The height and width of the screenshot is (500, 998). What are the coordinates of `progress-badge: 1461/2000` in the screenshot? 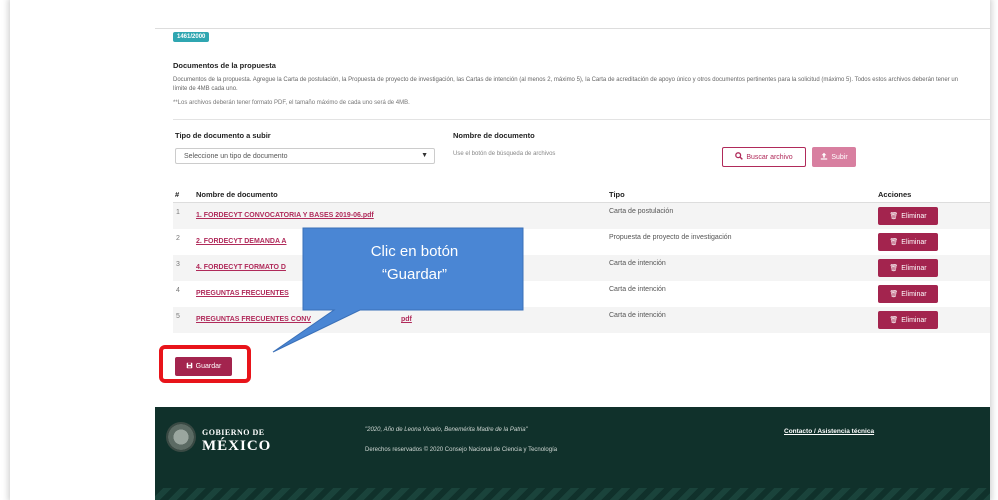 It's located at (191, 37).